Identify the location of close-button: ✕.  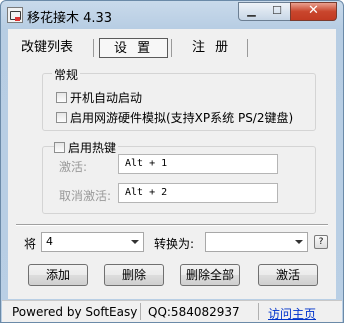
(313, 11).